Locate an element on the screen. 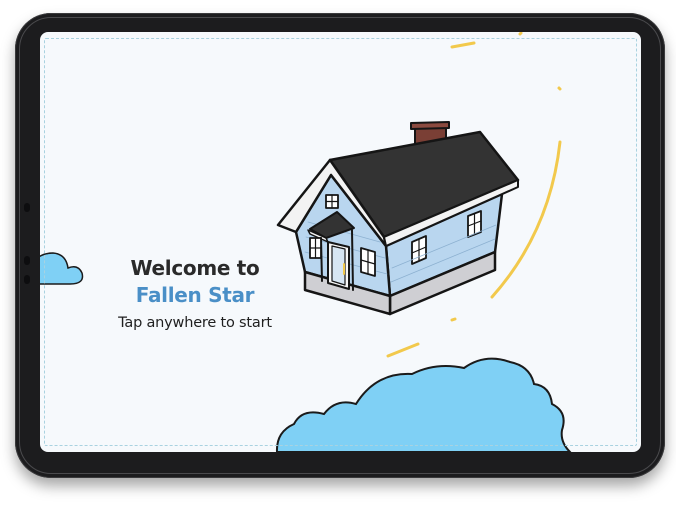 Image resolution: width=676 pixels, height=507 pixels. camera-dot is located at coordinates (27, 279).